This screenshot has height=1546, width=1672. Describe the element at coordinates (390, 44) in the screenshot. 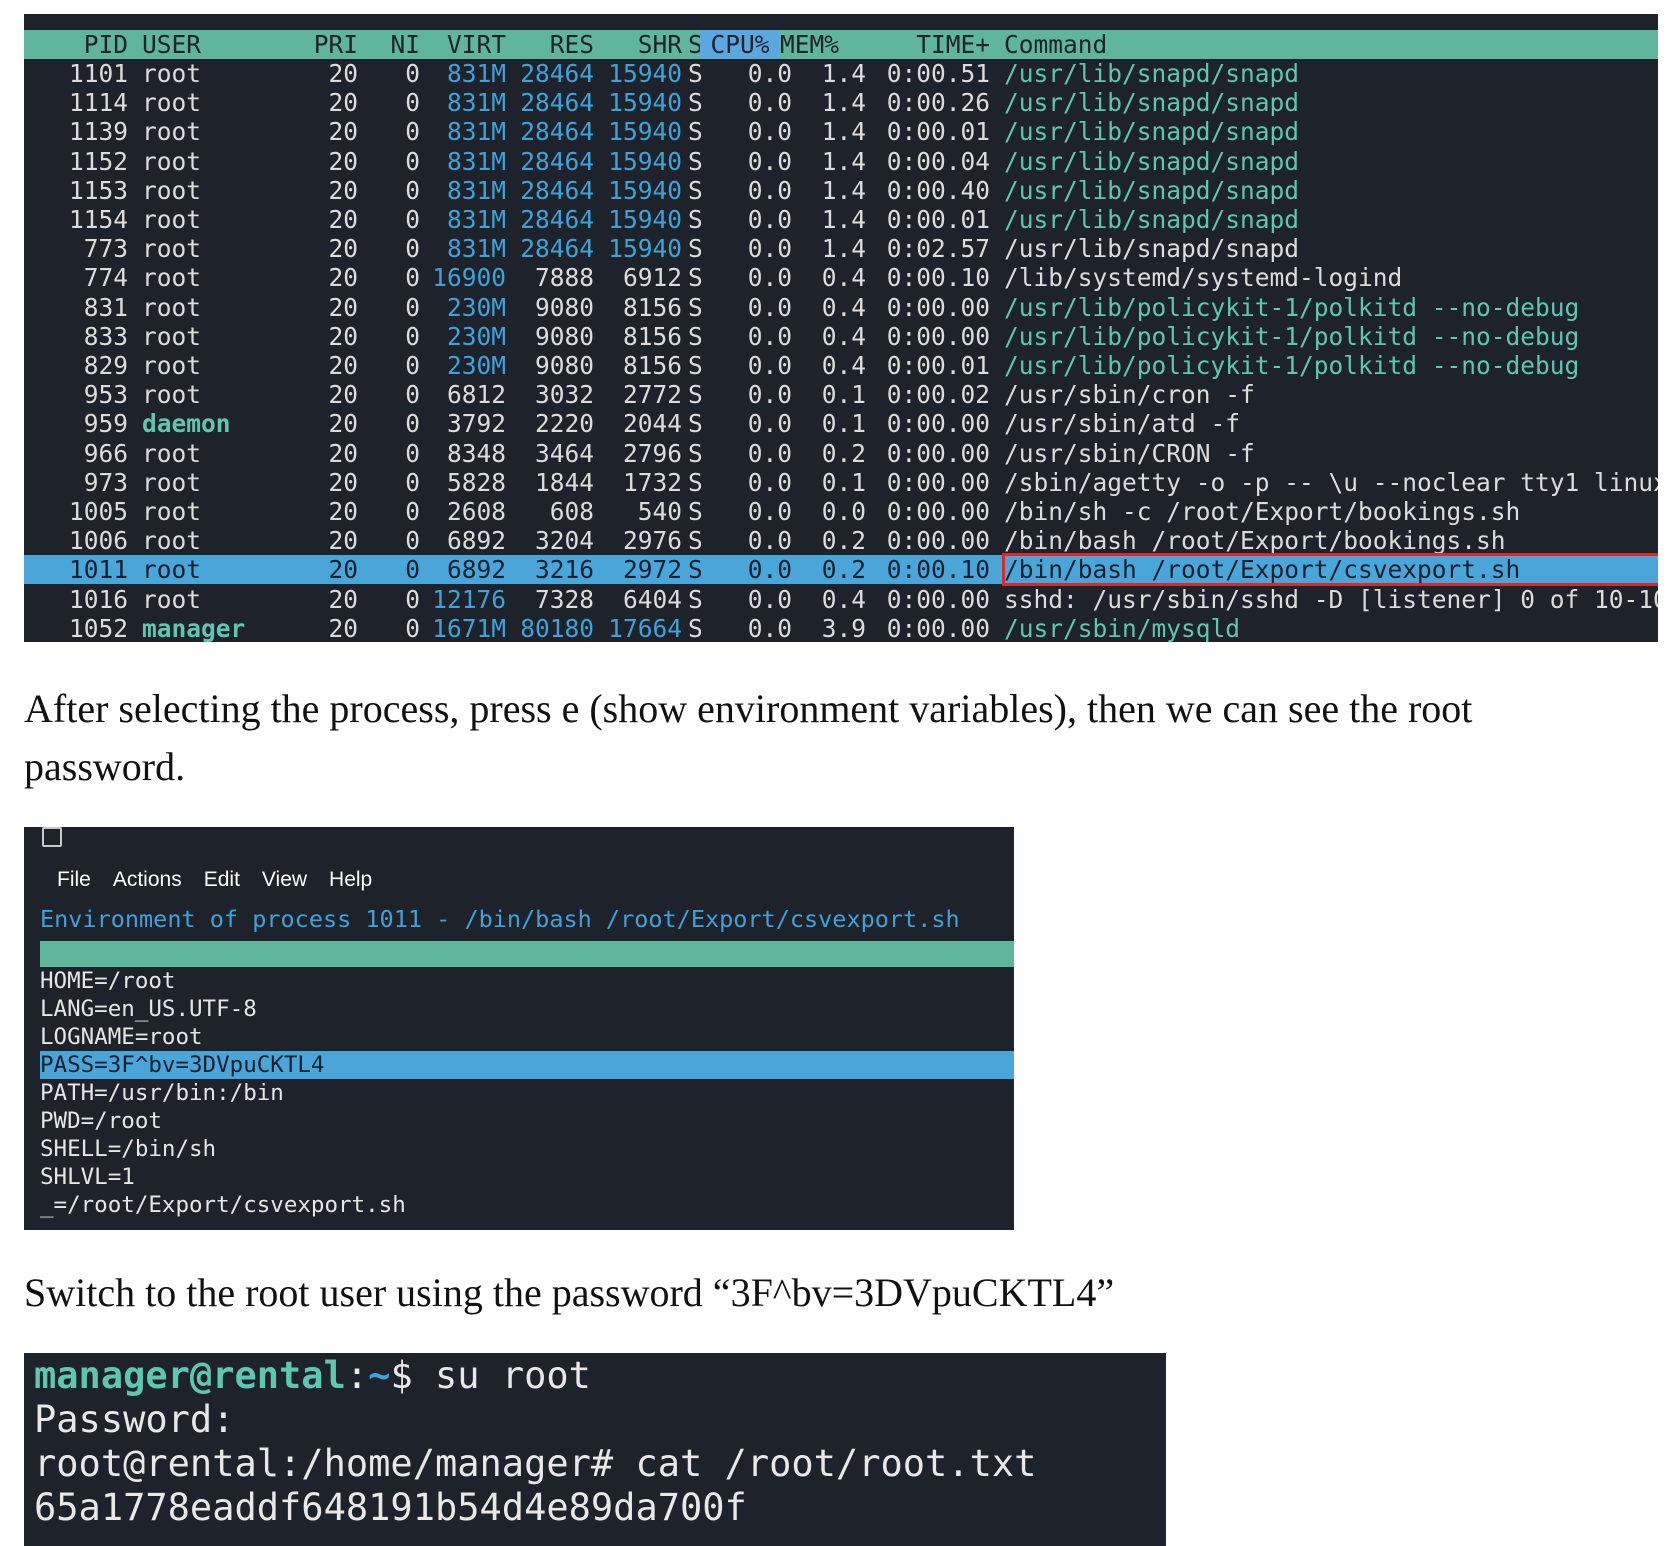

I see `header-ni: NI` at that location.